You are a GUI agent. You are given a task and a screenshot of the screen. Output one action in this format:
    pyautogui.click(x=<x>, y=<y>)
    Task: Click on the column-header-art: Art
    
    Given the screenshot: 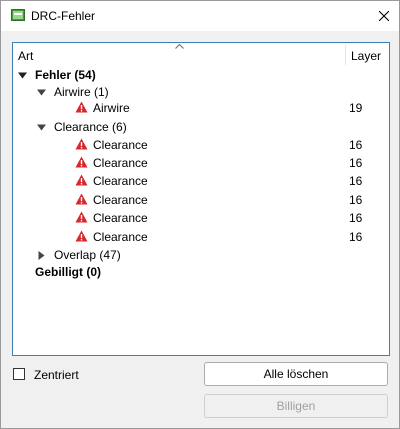 What is the action you would take?
    pyautogui.click(x=25, y=56)
    